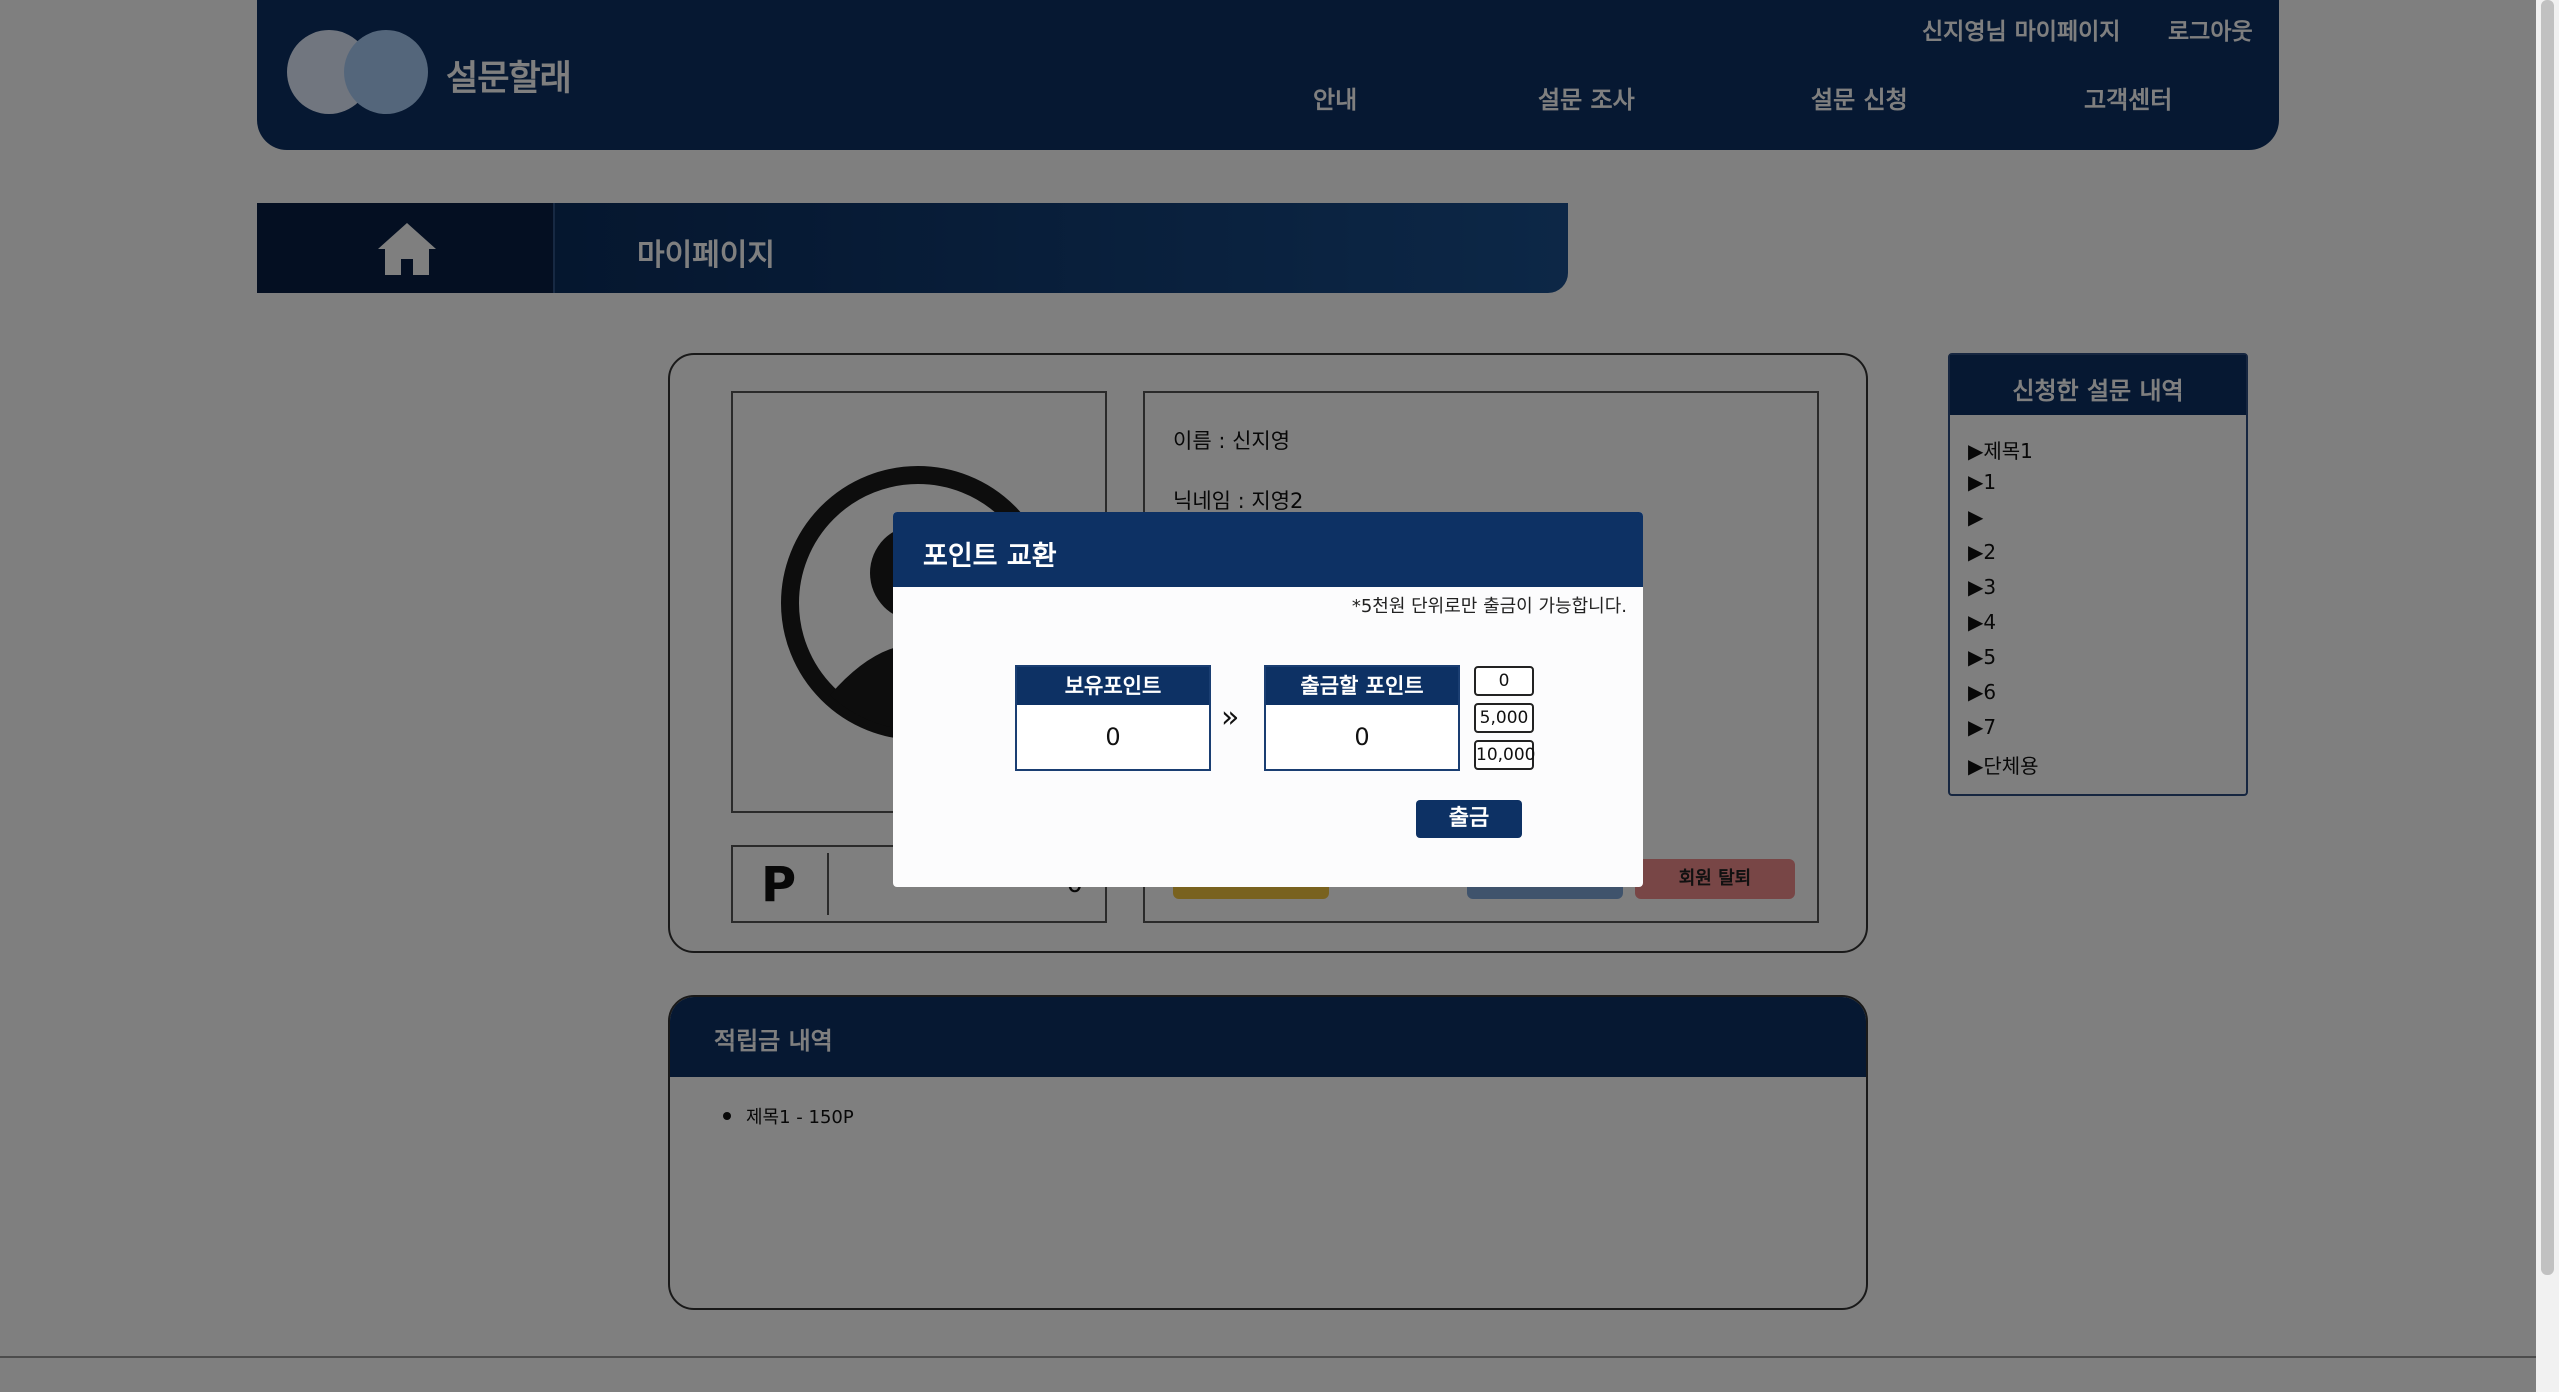  What do you see at coordinates (1113, 686) in the screenshot?
I see `owned-points-label: 보유포인트` at bounding box center [1113, 686].